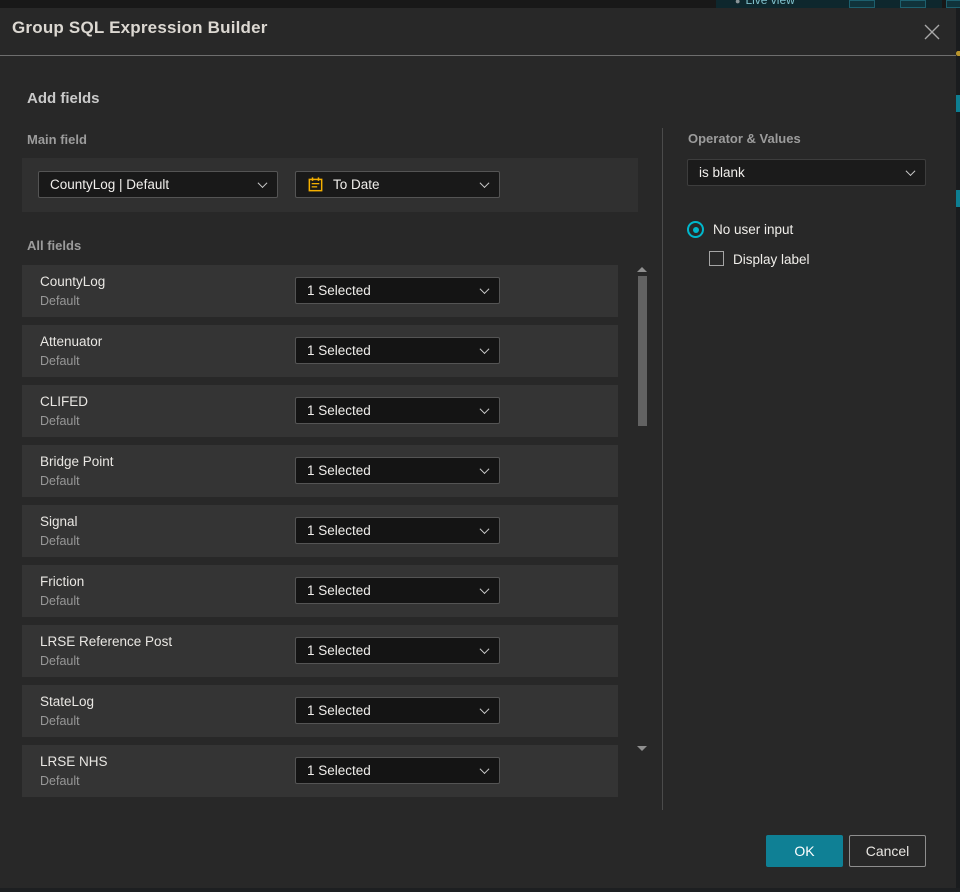 The width and height of the screenshot is (960, 892). Describe the element at coordinates (722, 172) in the screenshot. I see `dropdown-value: is blank` at that location.